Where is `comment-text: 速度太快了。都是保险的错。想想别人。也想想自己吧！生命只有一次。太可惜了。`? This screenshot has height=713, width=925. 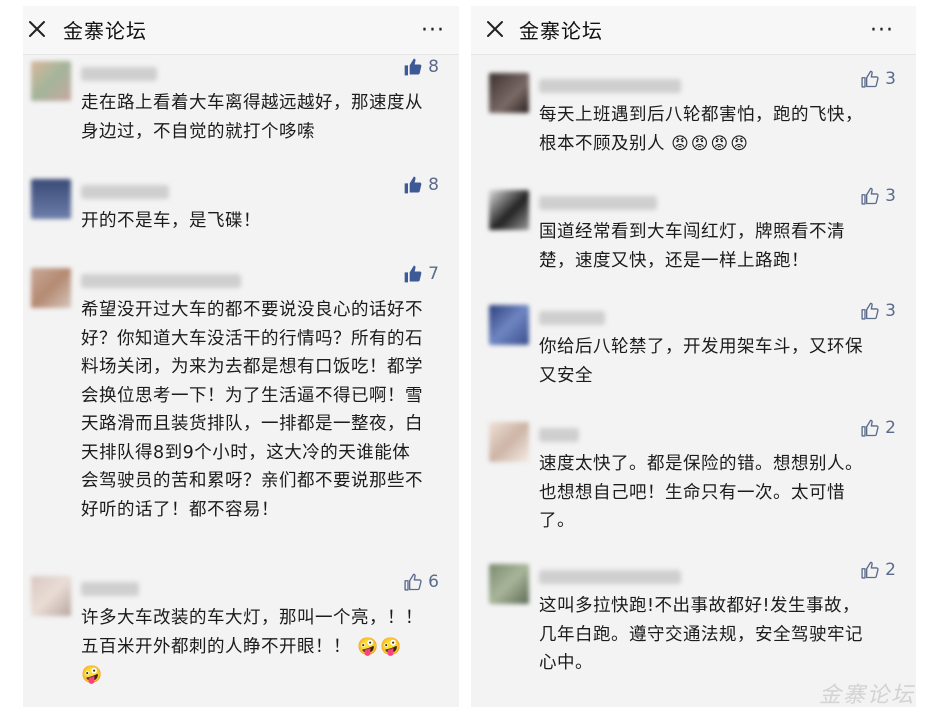
comment-text: 速度太快了。都是保险的错。想想别人。也想想自己吧！生命只有一次。太可惜了。 is located at coordinates (701, 492).